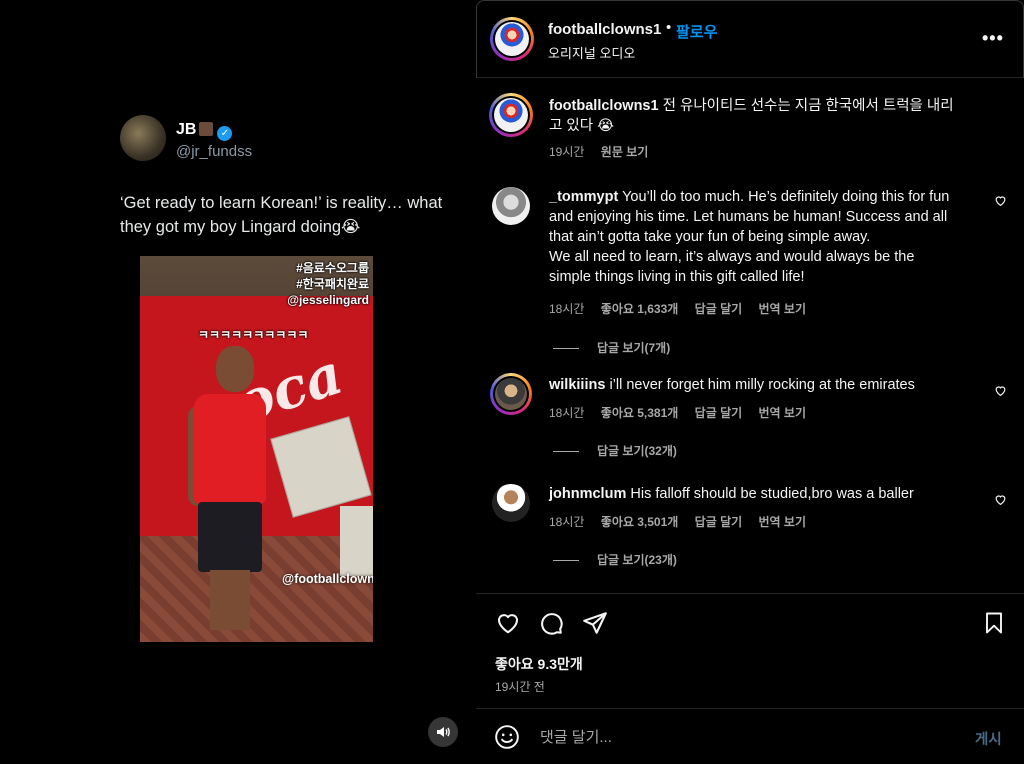  I want to click on speaker-icon, so click(443, 732).